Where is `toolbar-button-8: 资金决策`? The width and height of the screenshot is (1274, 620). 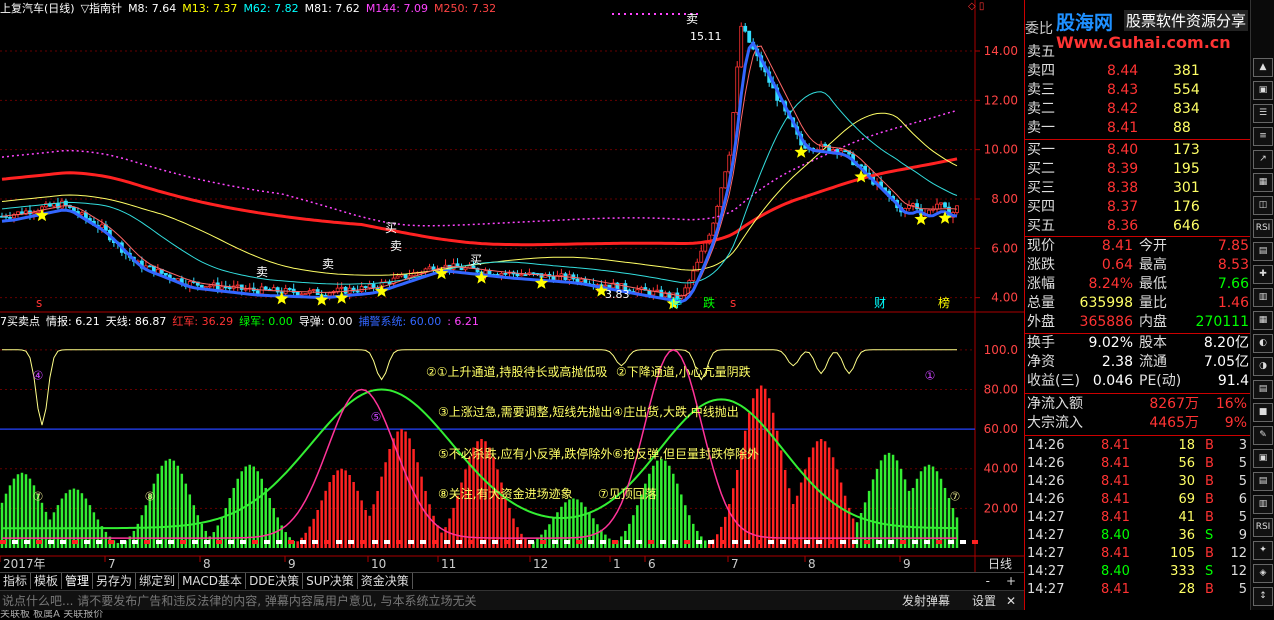
toolbar-button-8: 资金决策 is located at coordinates (385, 581).